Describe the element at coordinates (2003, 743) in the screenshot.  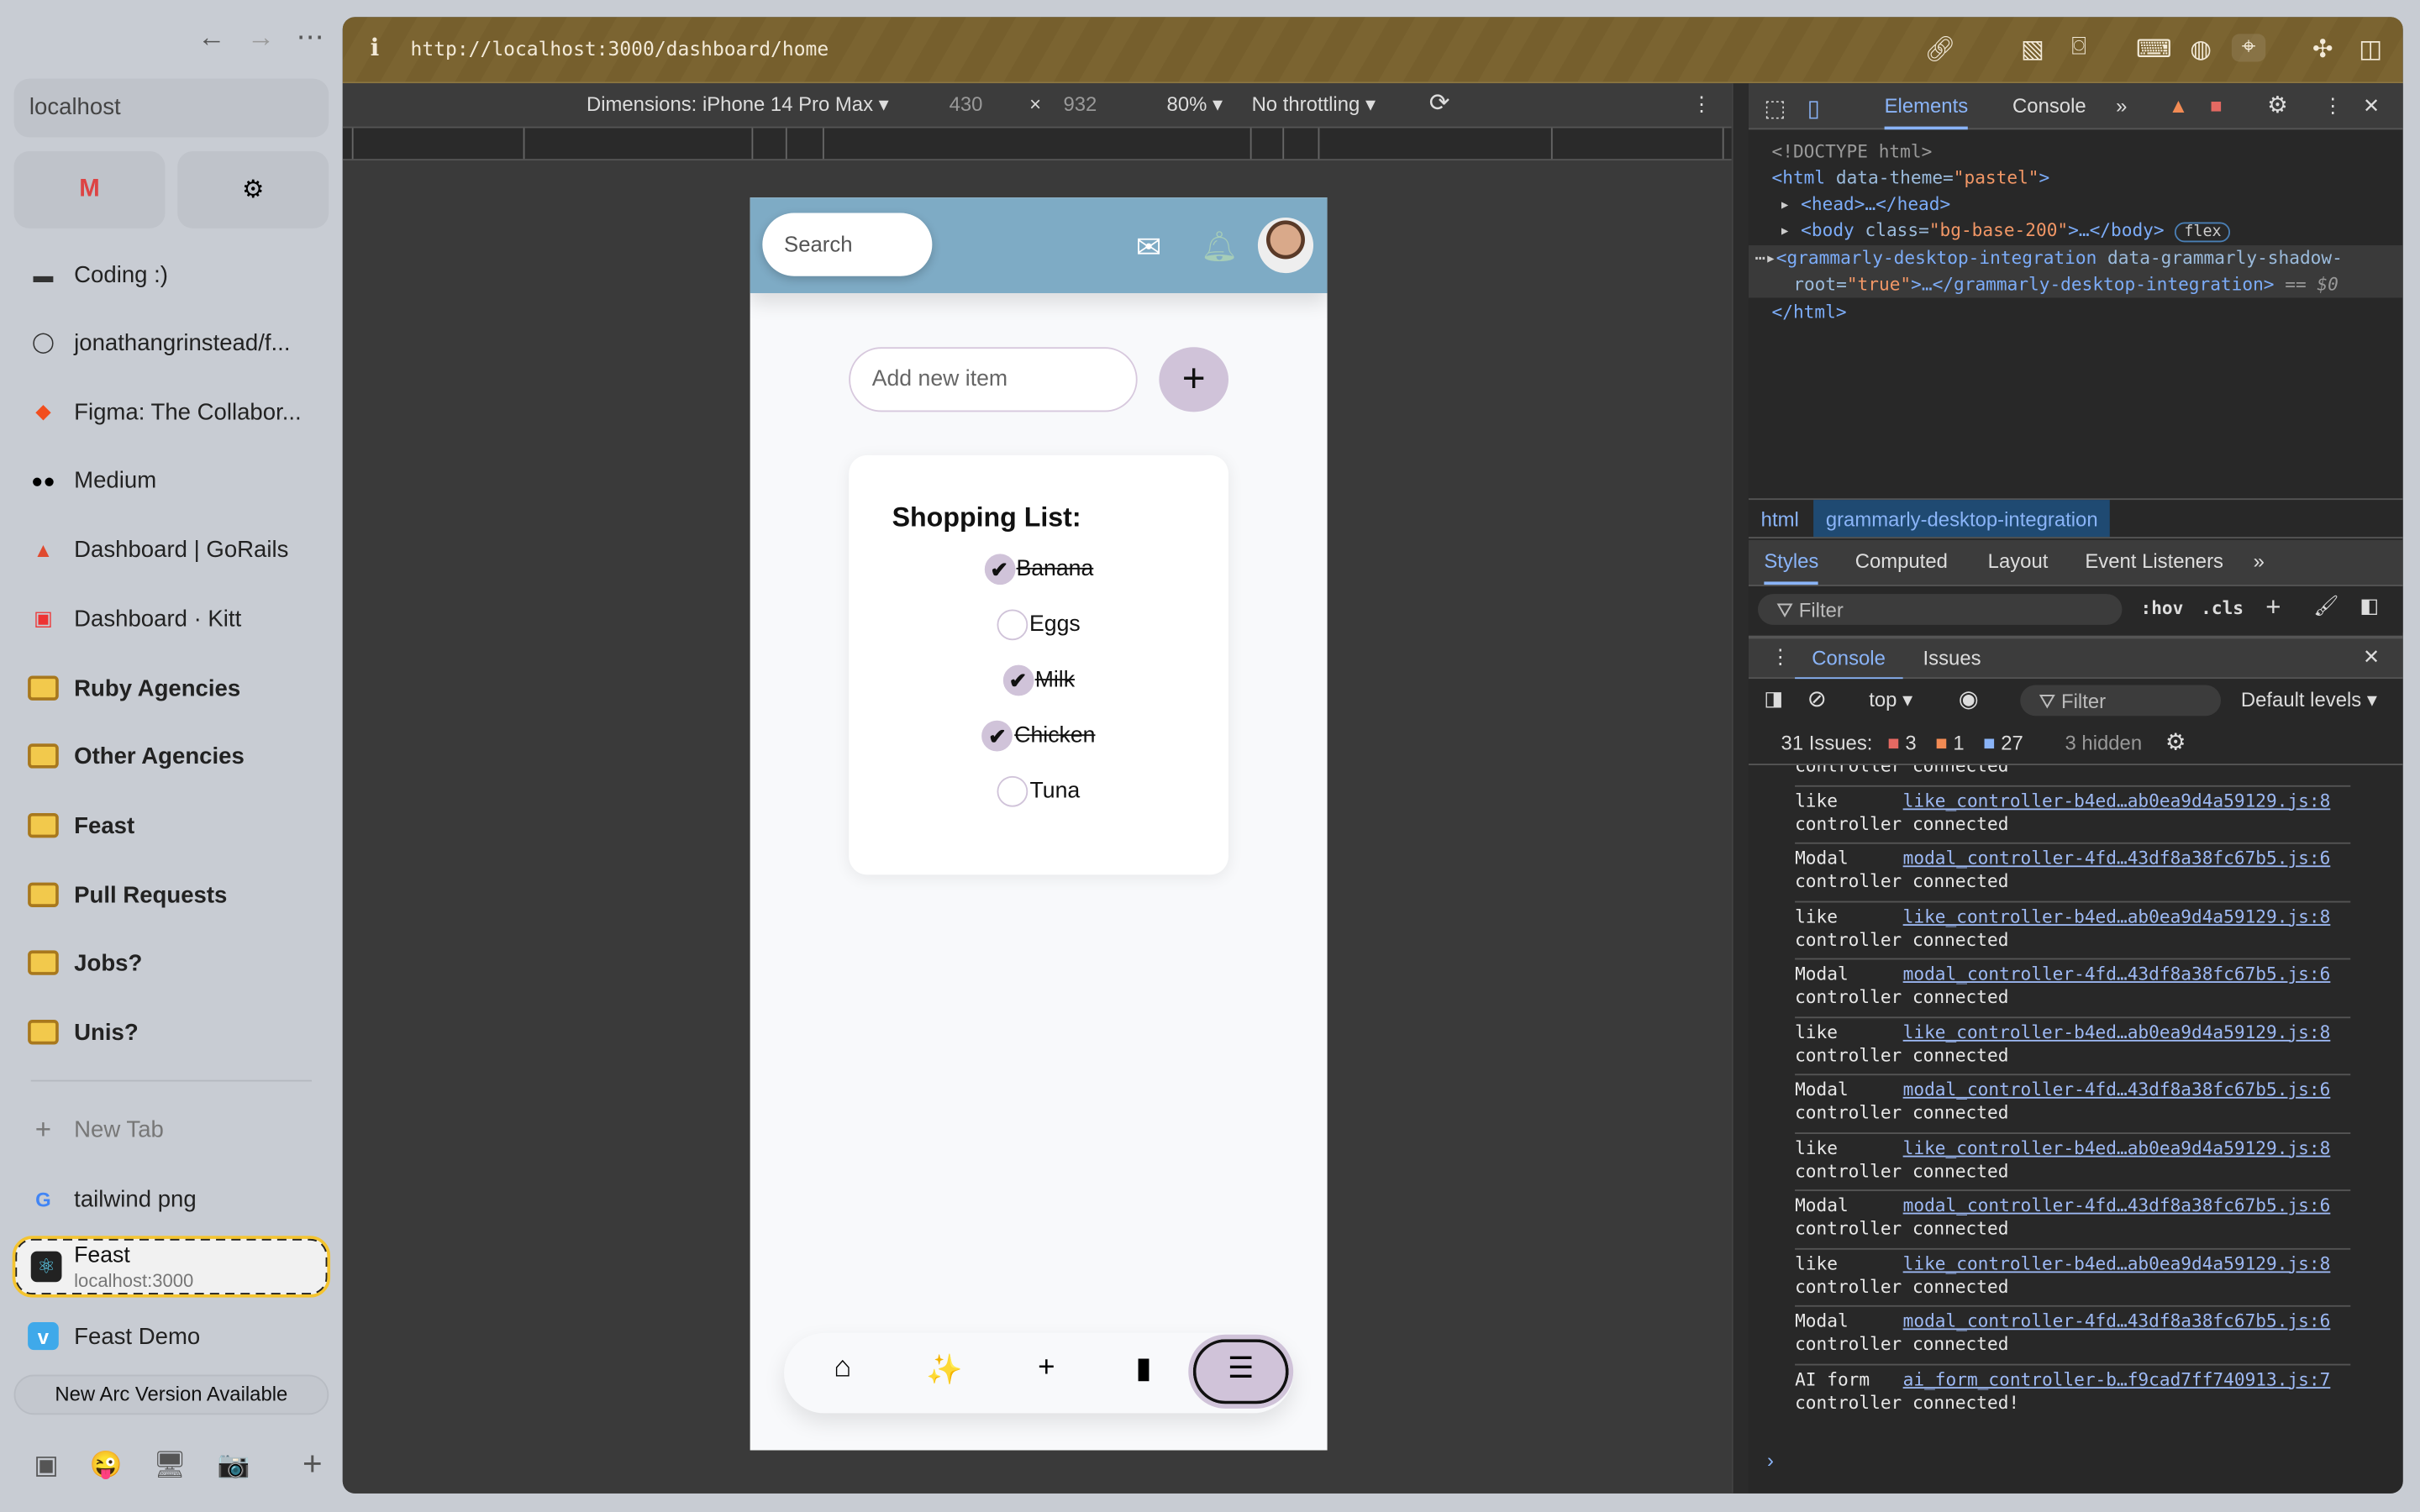
I see `issues-info: ■ 27` at that location.